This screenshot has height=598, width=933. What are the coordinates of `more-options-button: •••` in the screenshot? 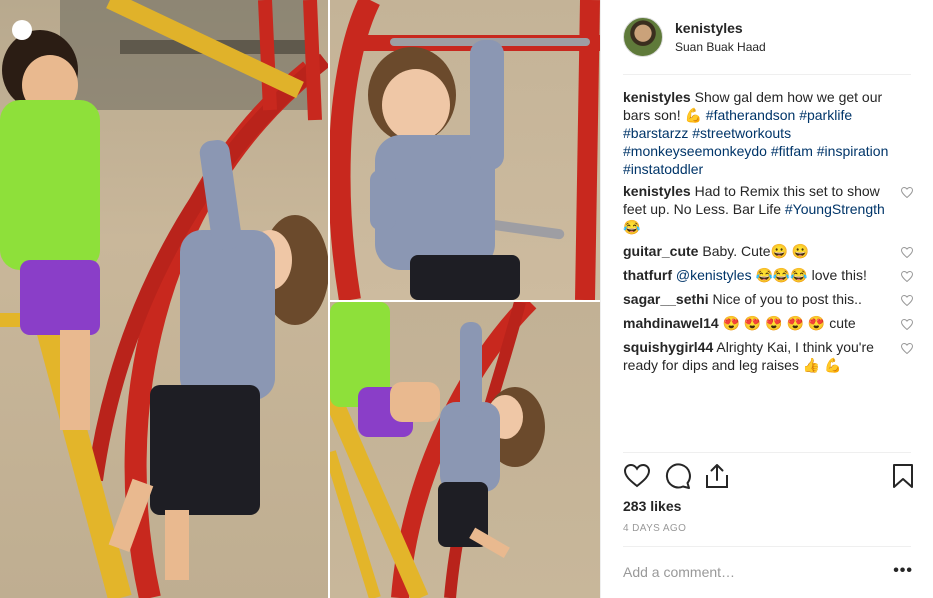 It's located at (903, 571).